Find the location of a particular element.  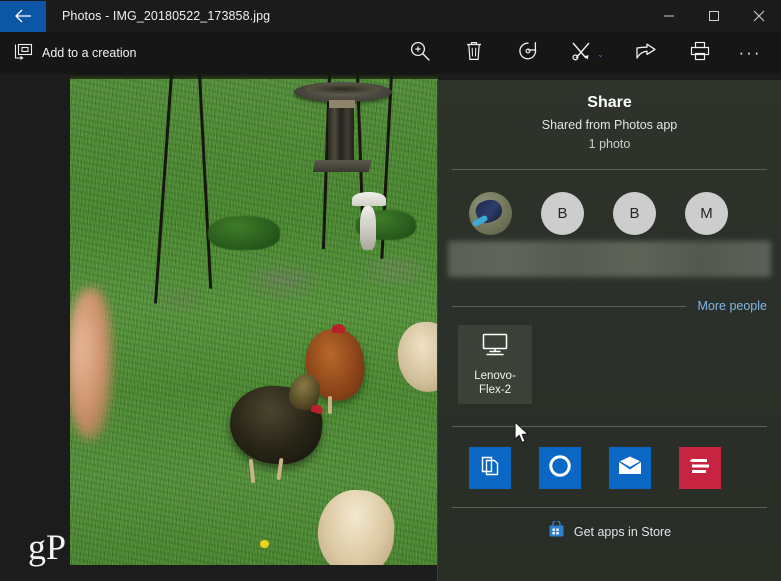

edit-create-icon is located at coordinates (581, 53).